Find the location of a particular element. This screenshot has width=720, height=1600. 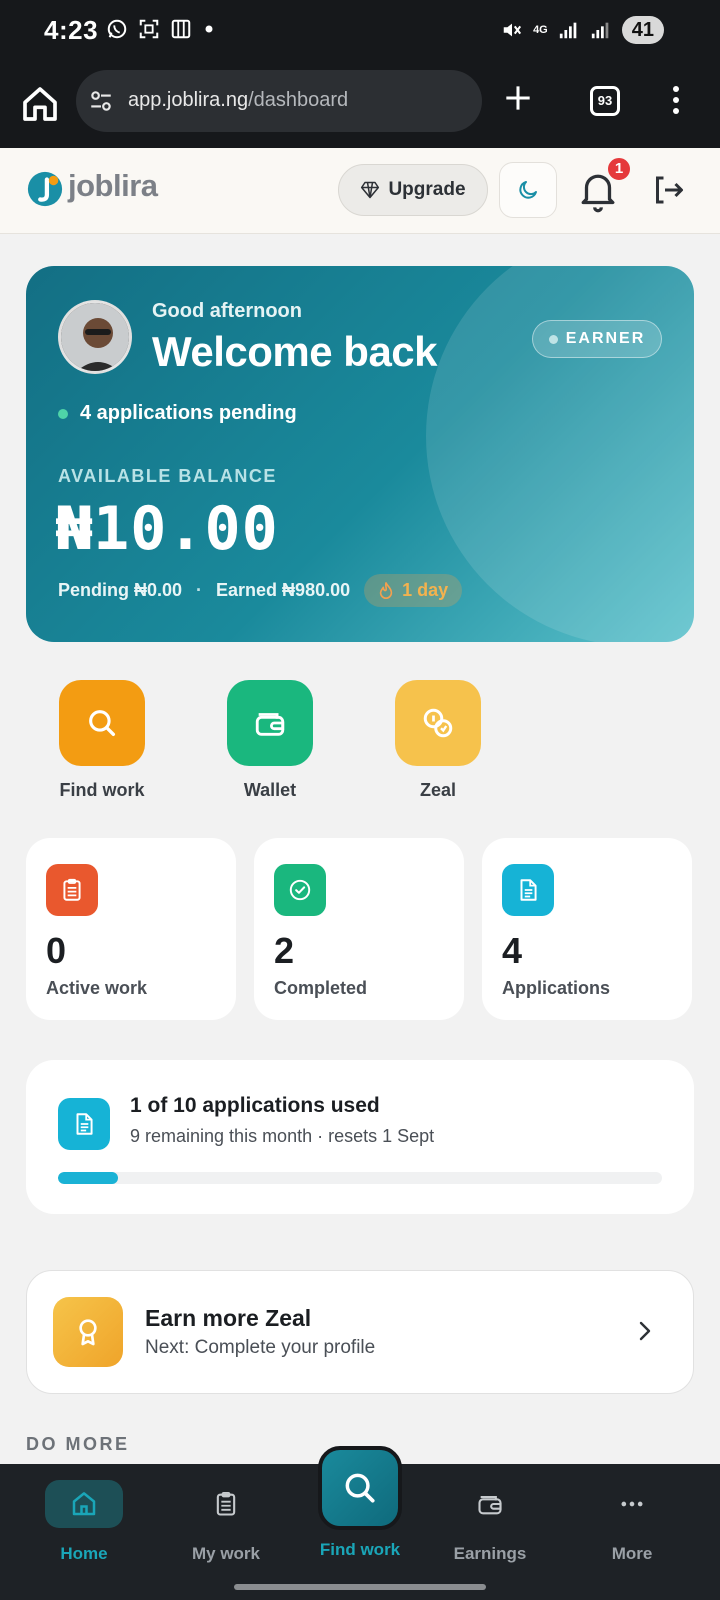

notification-badge: 1 is located at coordinates (619, 169).